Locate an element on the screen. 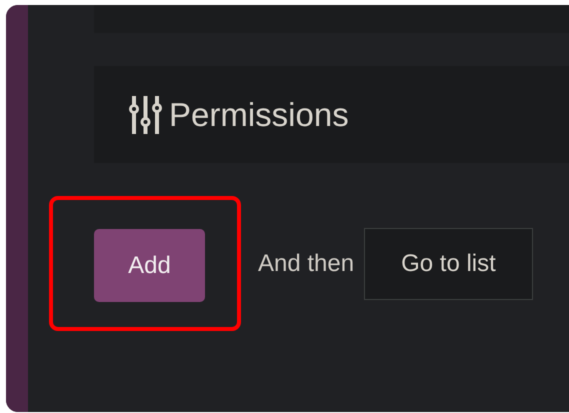  next-action-select: Go to list is located at coordinates (448, 264).